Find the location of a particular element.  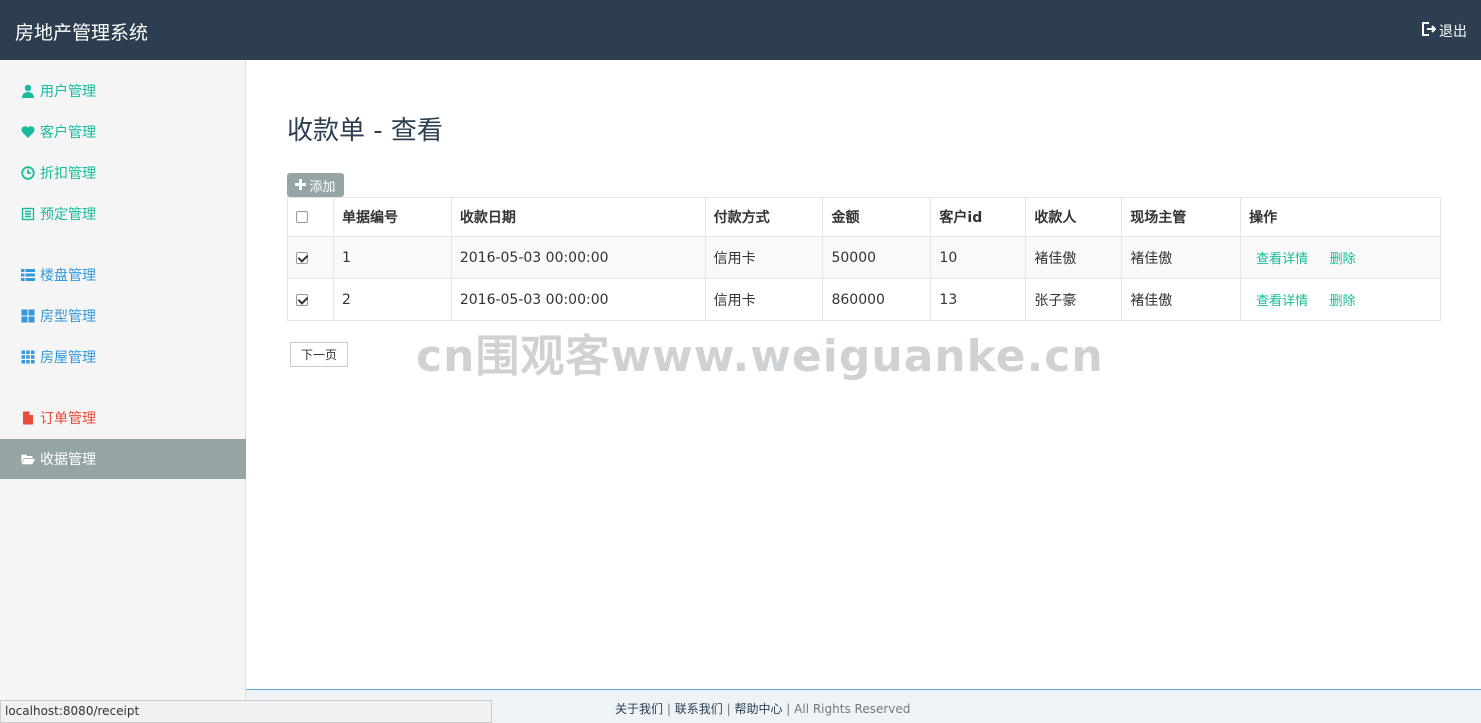

sidebar-item-houses: 房屋管理 is located at coordinates (123, 357).